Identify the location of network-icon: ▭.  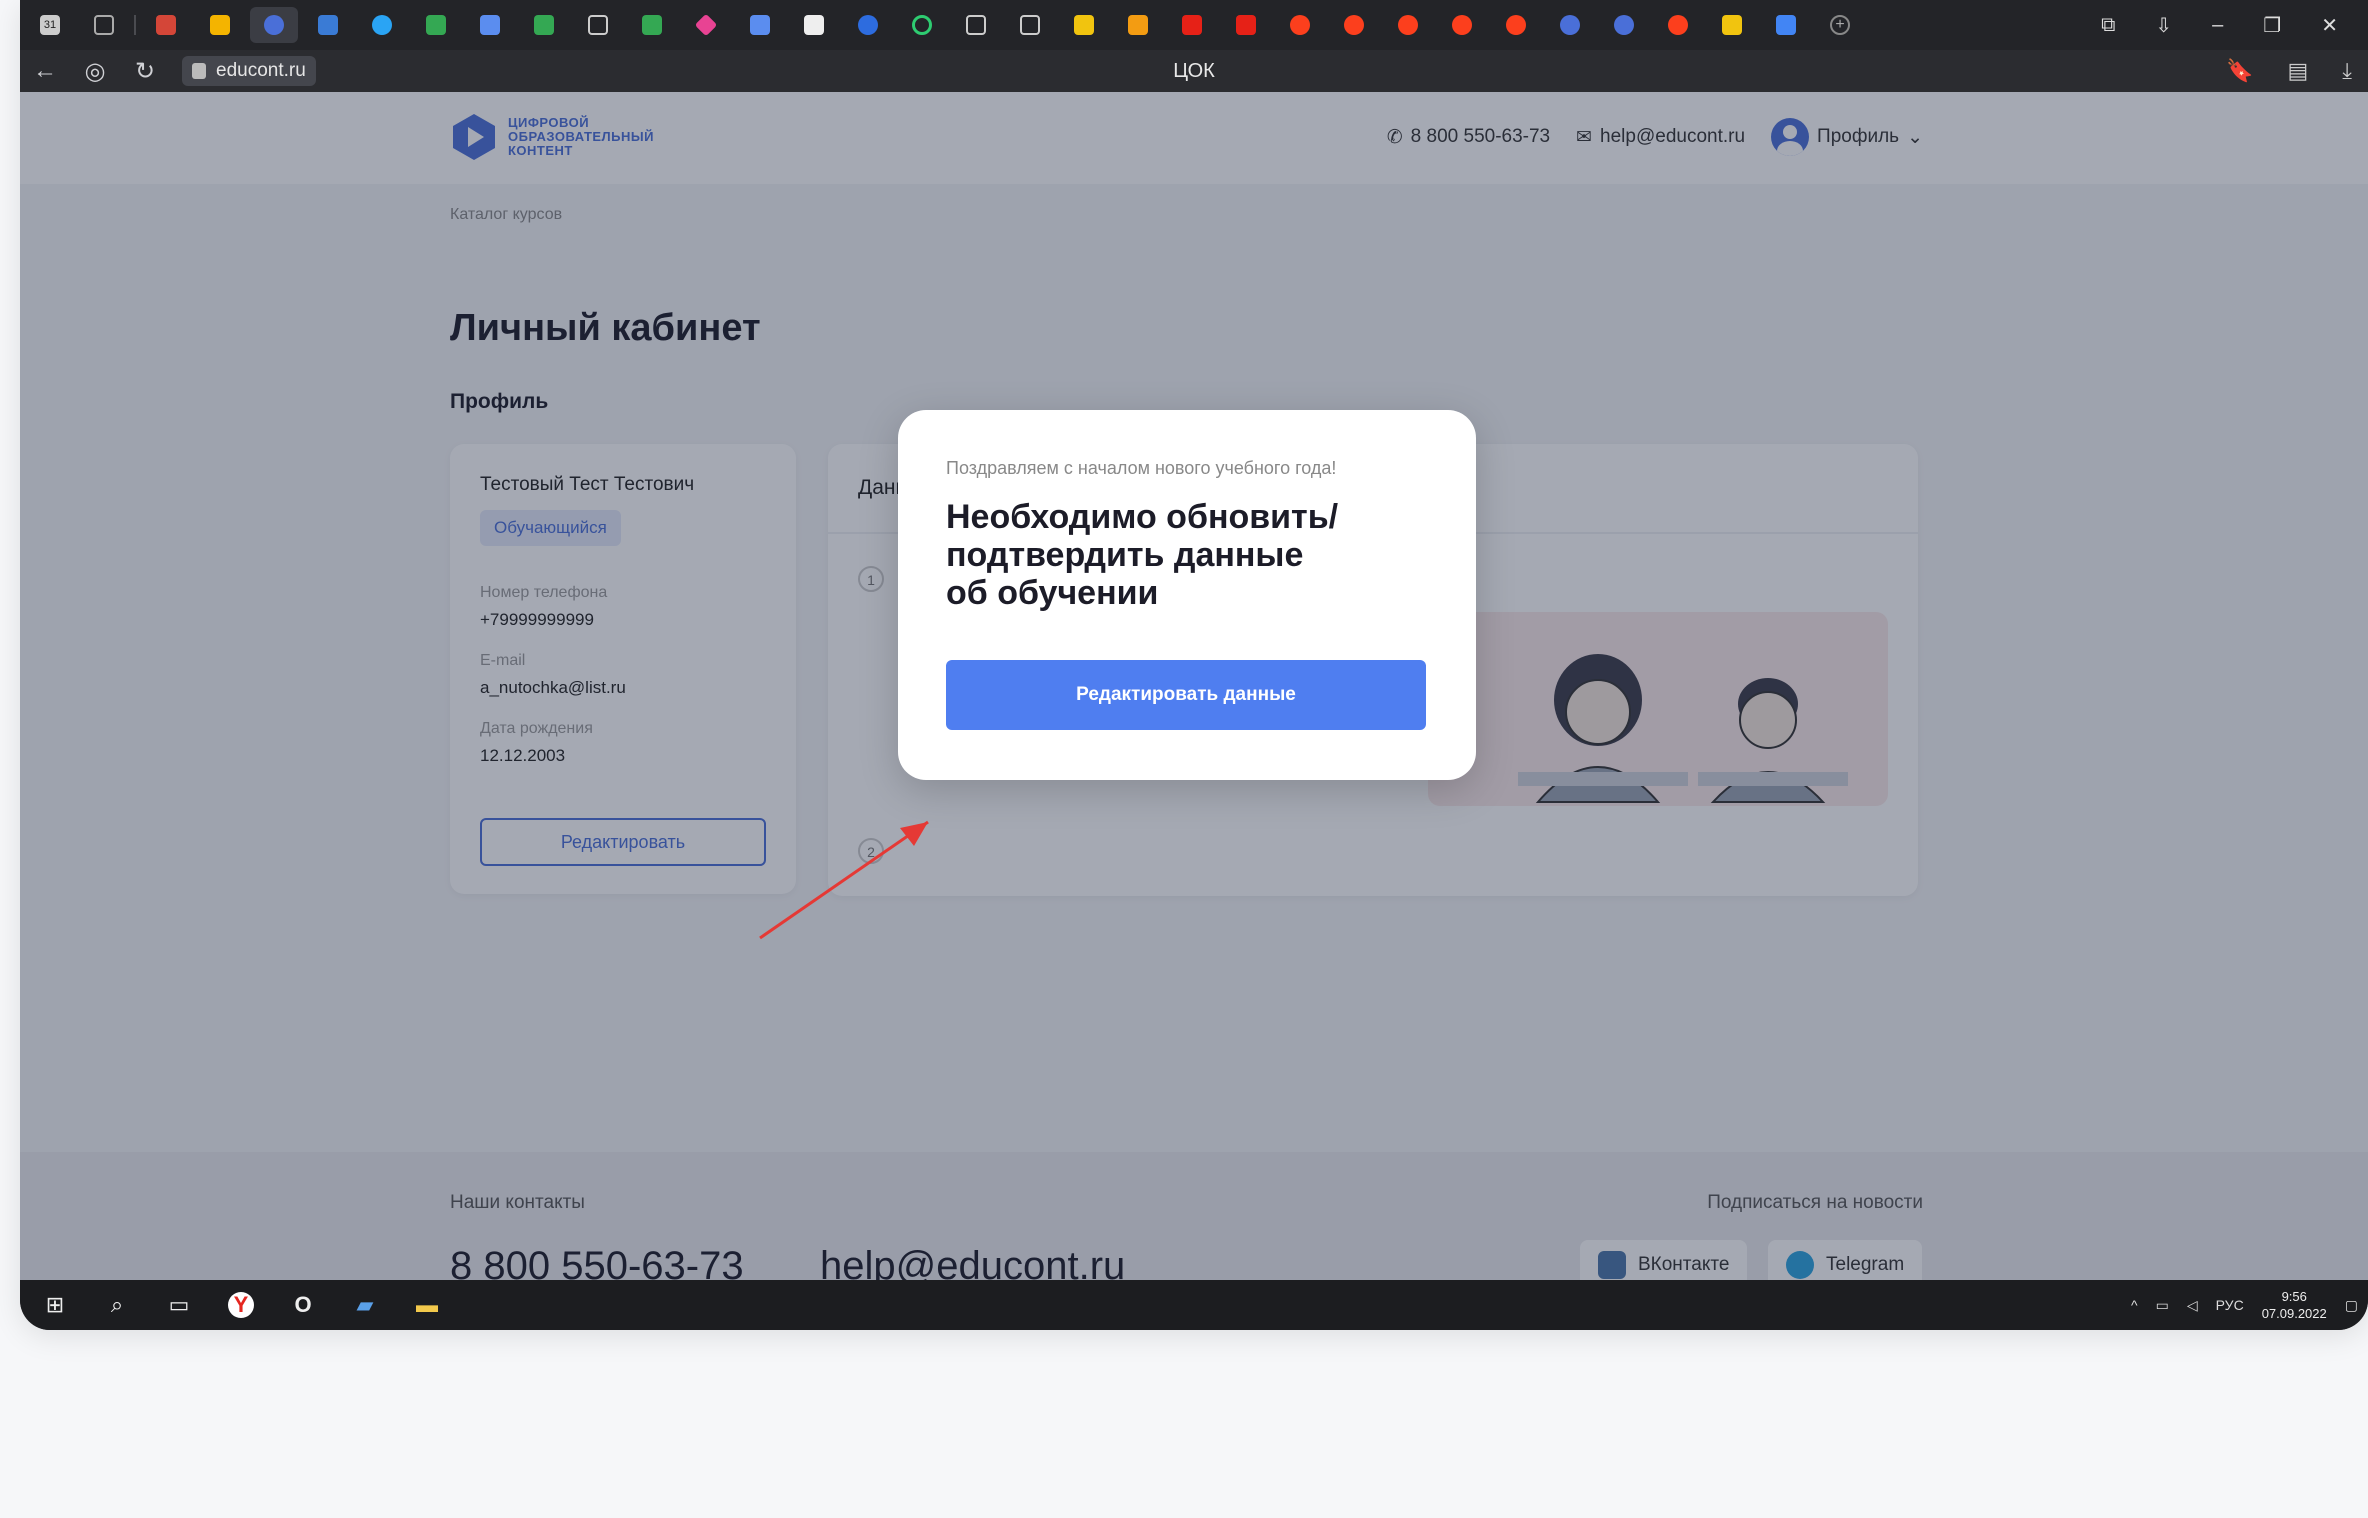
(2162, 1305).